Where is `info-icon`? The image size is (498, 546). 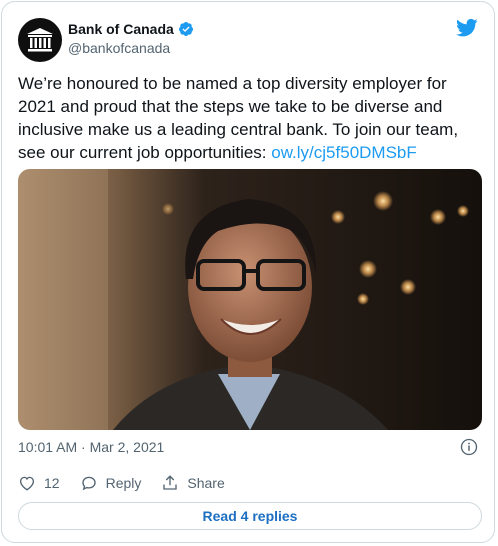 info-icon is located at coordinates (469, 447).